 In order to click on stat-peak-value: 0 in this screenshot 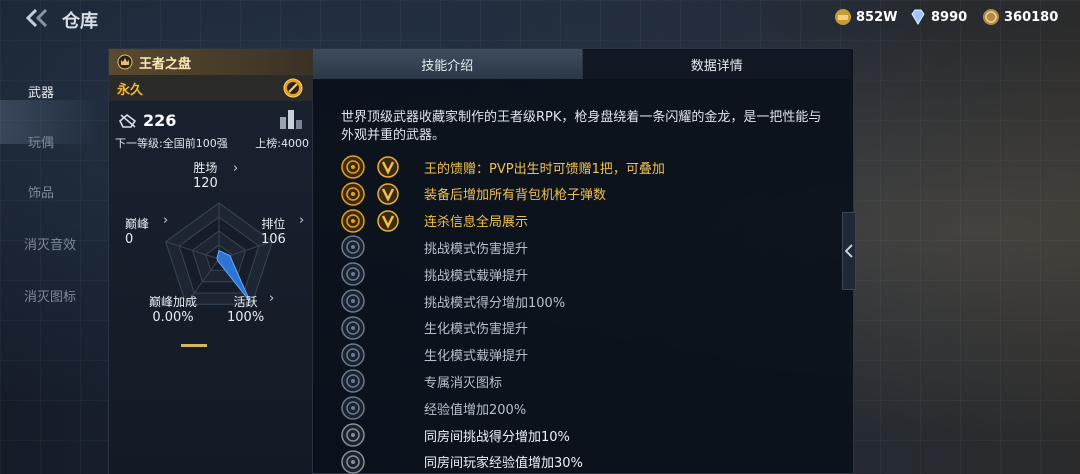, I will do `click(129, 239)`.